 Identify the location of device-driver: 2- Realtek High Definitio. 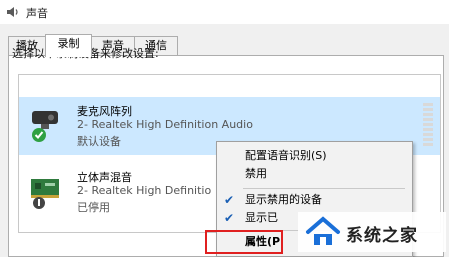
(144, 190).